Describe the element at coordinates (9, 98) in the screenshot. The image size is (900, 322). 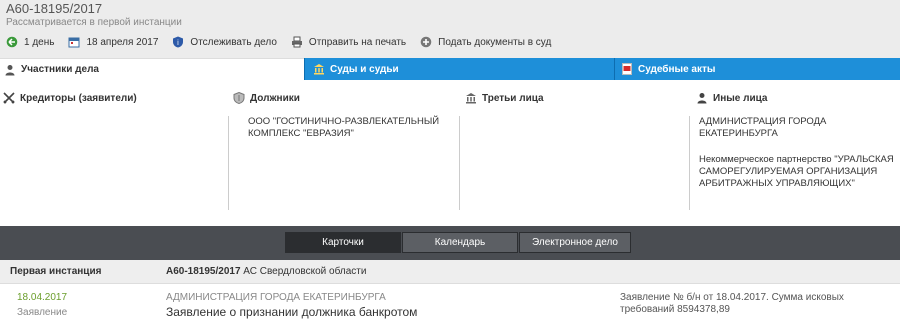
I see `crossed-swords-icon` at that location.